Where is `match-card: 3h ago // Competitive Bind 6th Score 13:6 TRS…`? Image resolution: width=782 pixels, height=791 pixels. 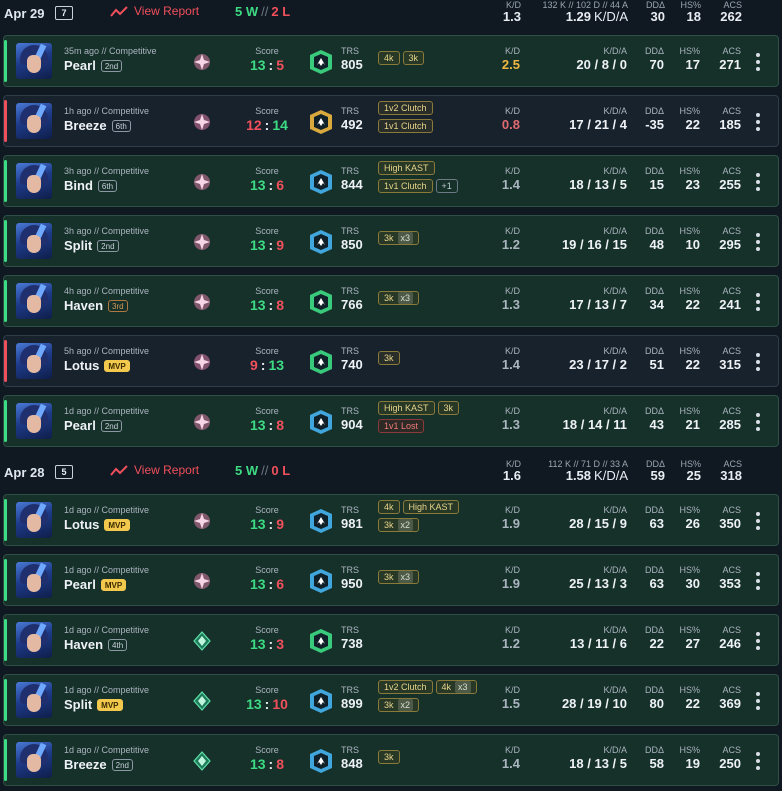 match-card: 3h ago // Competitive Bind 6th Score 13:6 TRS… is located at coordinates (391, 181).